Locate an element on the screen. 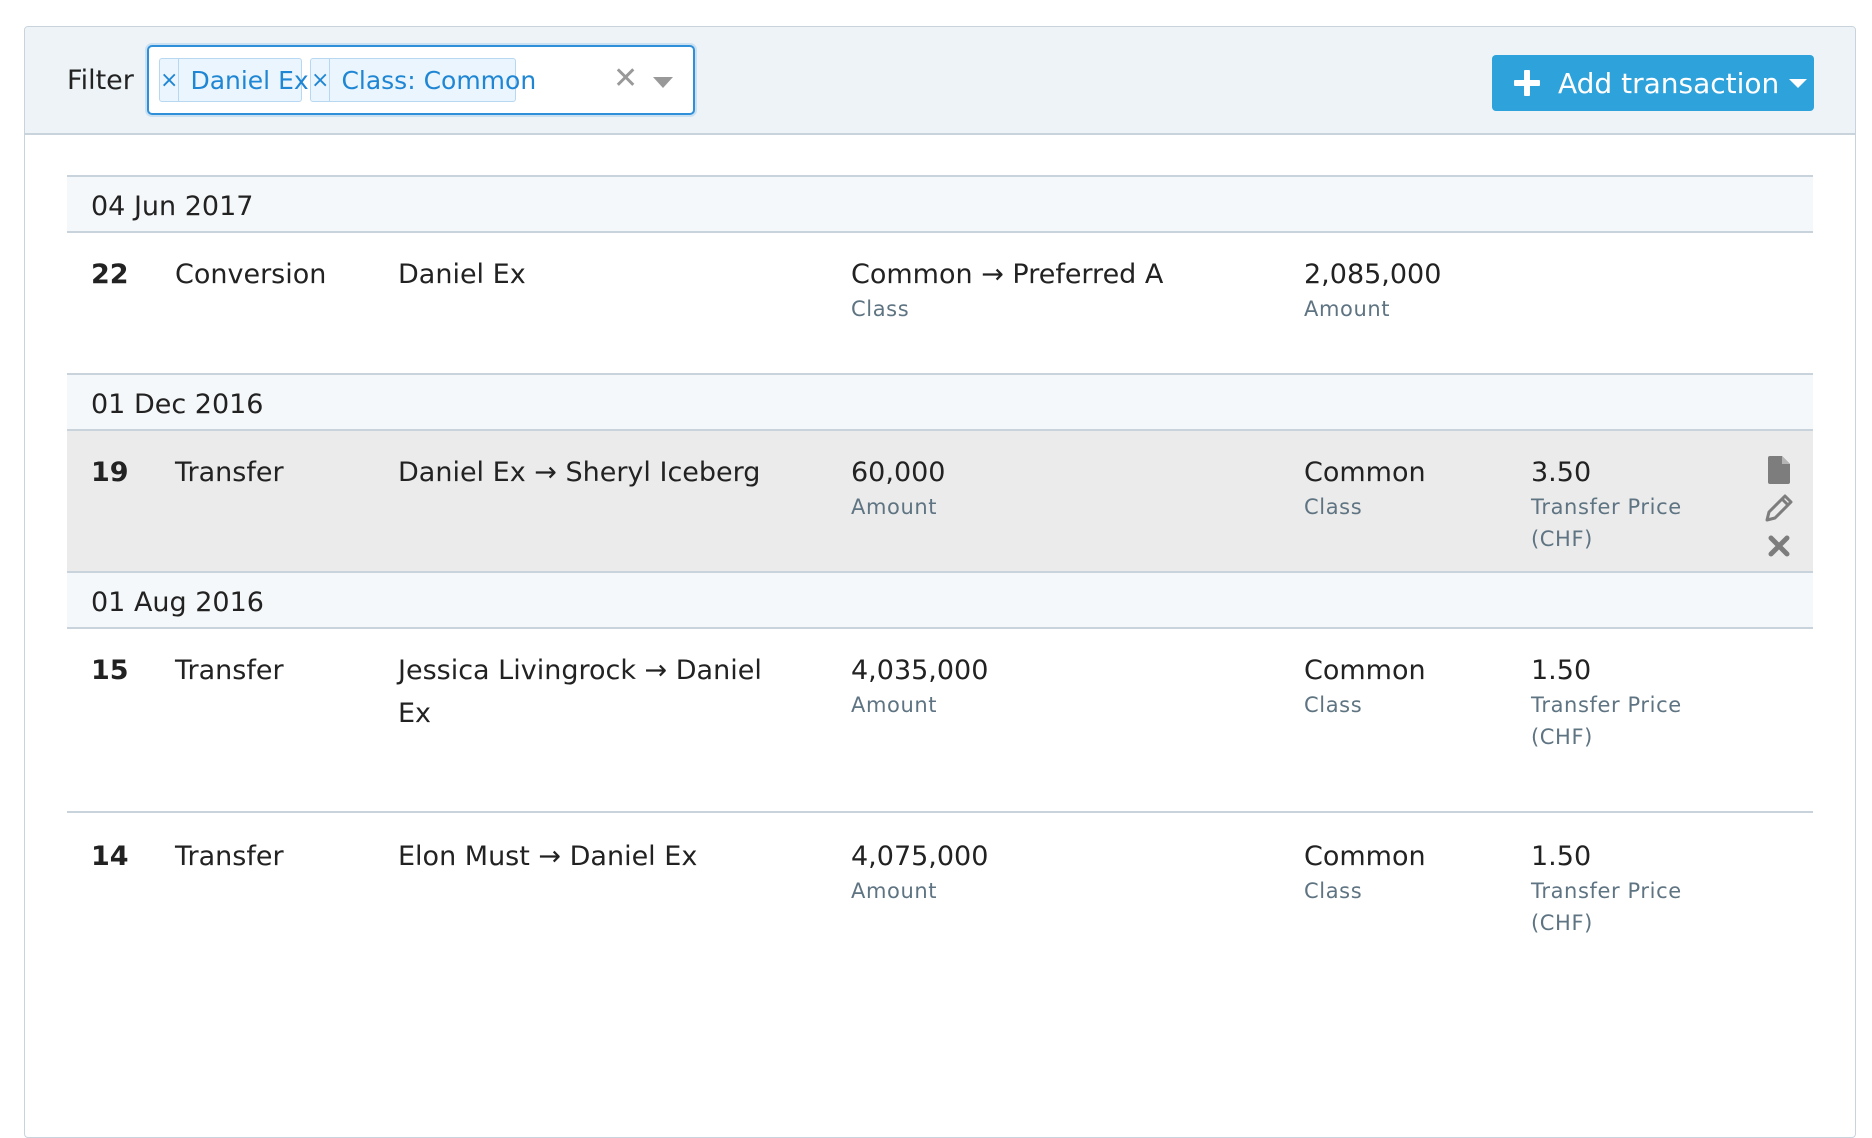 This screenshot has width=1872, height=1138. row-actions is located at coordinates (1781, 508).